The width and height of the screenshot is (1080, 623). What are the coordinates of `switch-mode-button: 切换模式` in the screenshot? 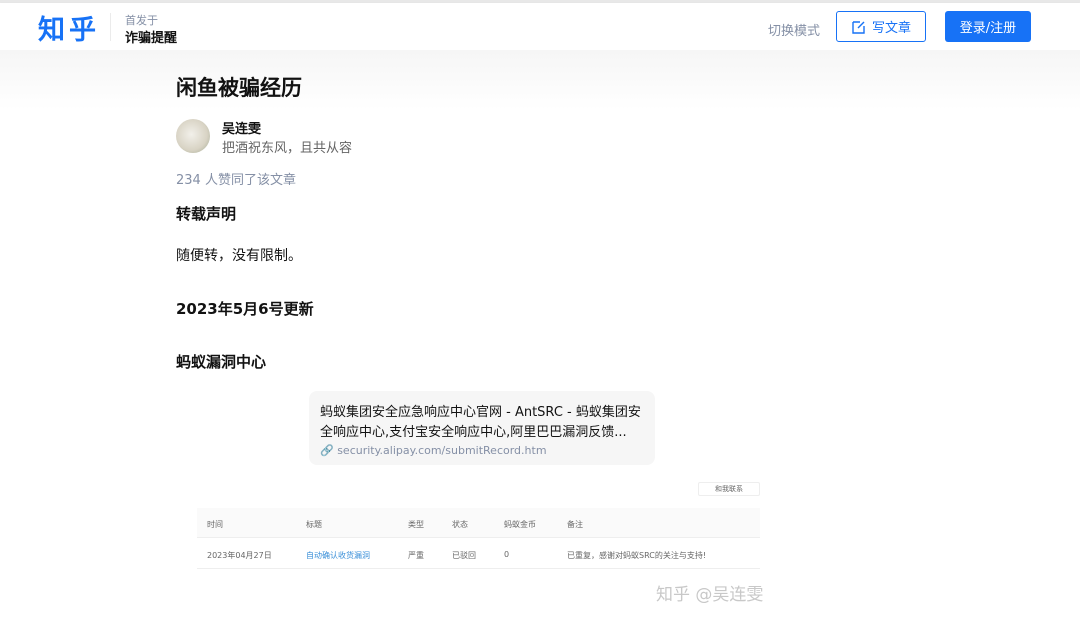 It's located at (794, 29).